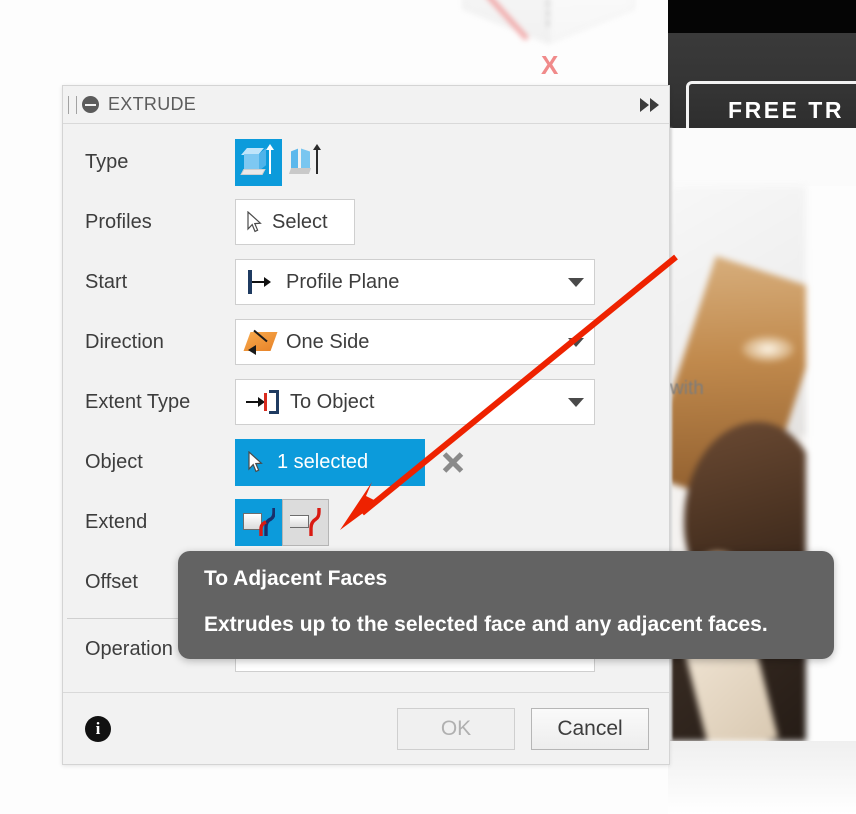 The height and width of the screenshot is (814, 856). What do you see at coordinates (114, 461) in the screenshot?
I see `object-label: Object` at bounding box center [114, 461].